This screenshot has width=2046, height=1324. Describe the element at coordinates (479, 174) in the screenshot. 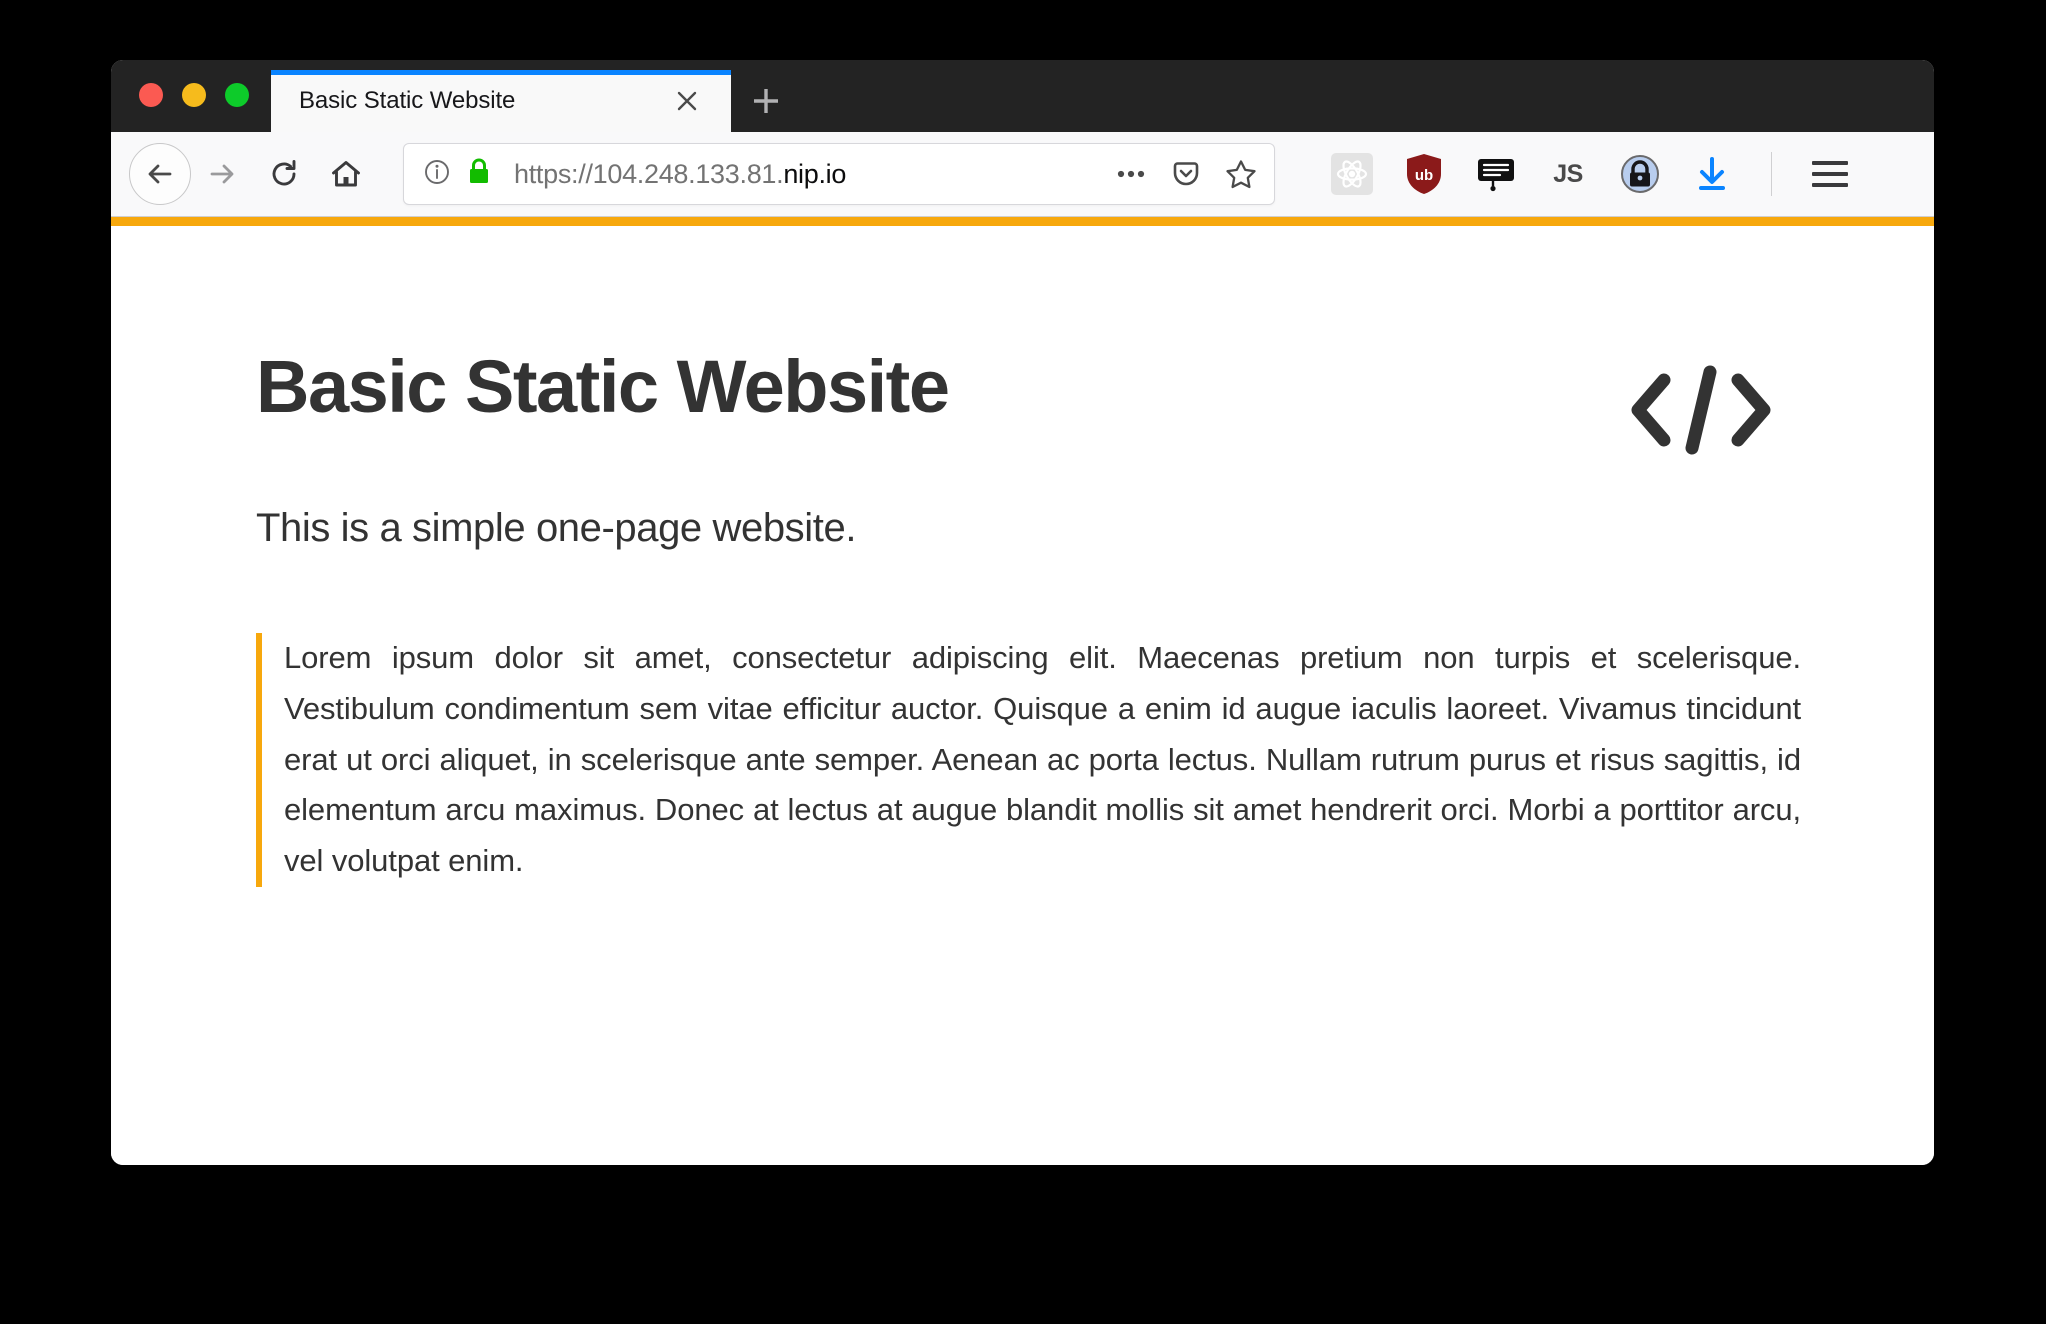

I see `padlock-icon` at that location.